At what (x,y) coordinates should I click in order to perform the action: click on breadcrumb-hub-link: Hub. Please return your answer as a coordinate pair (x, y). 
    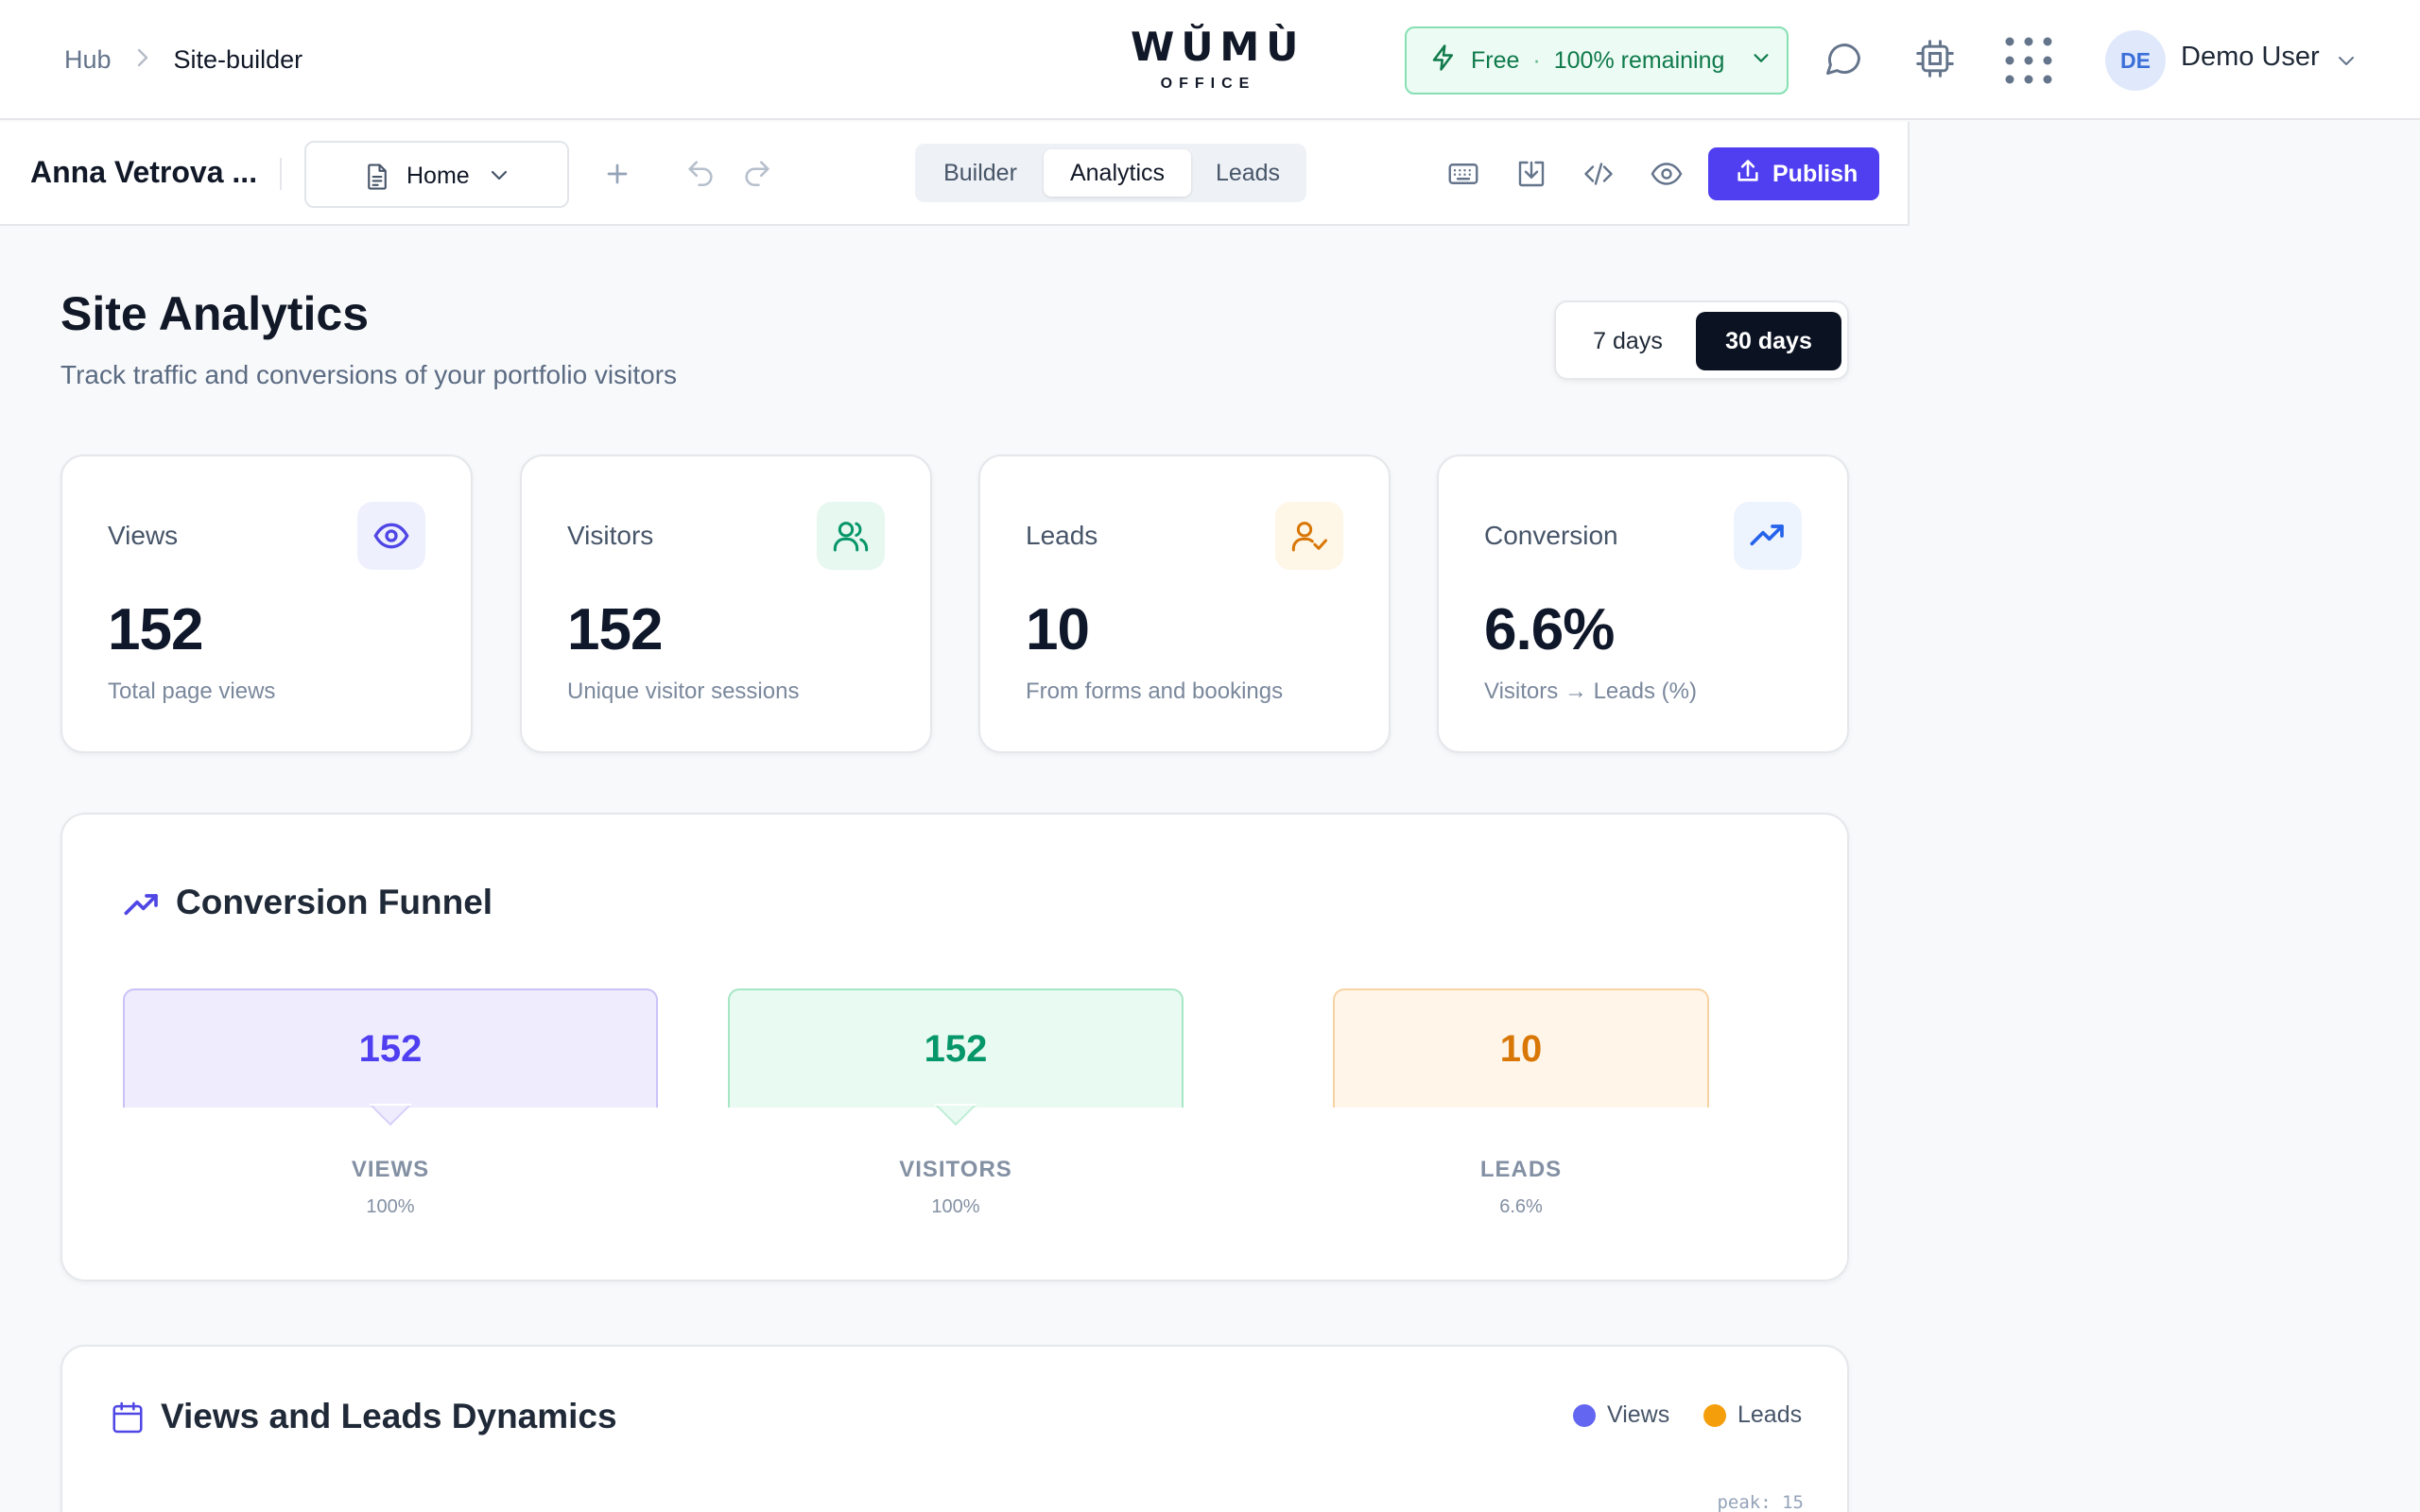
    Looking at the image, I should click on (88, 60).